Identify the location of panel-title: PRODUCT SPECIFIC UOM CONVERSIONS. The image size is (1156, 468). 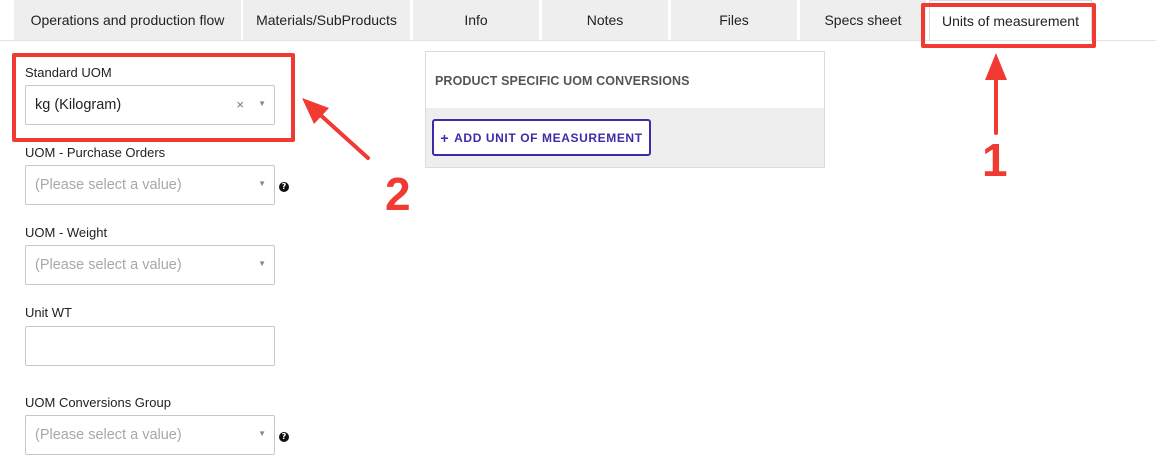
(562, 81).